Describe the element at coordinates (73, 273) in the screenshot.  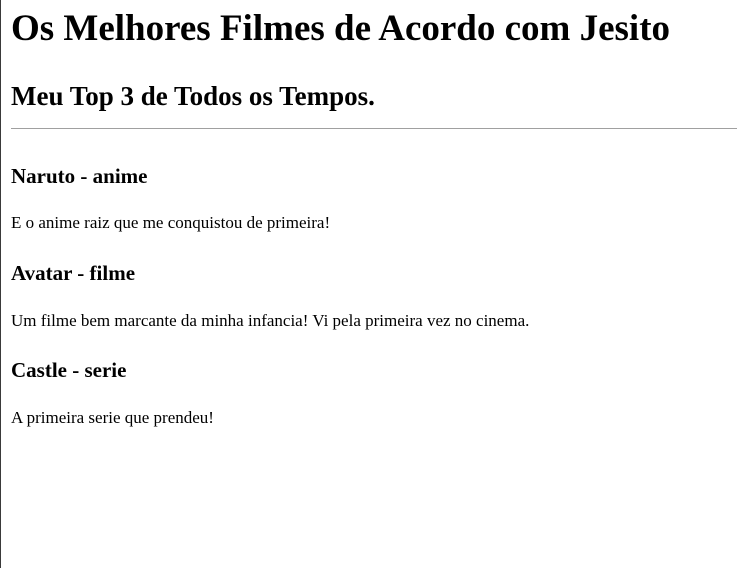
I see `entry-title: Avatar - filme` at that location.